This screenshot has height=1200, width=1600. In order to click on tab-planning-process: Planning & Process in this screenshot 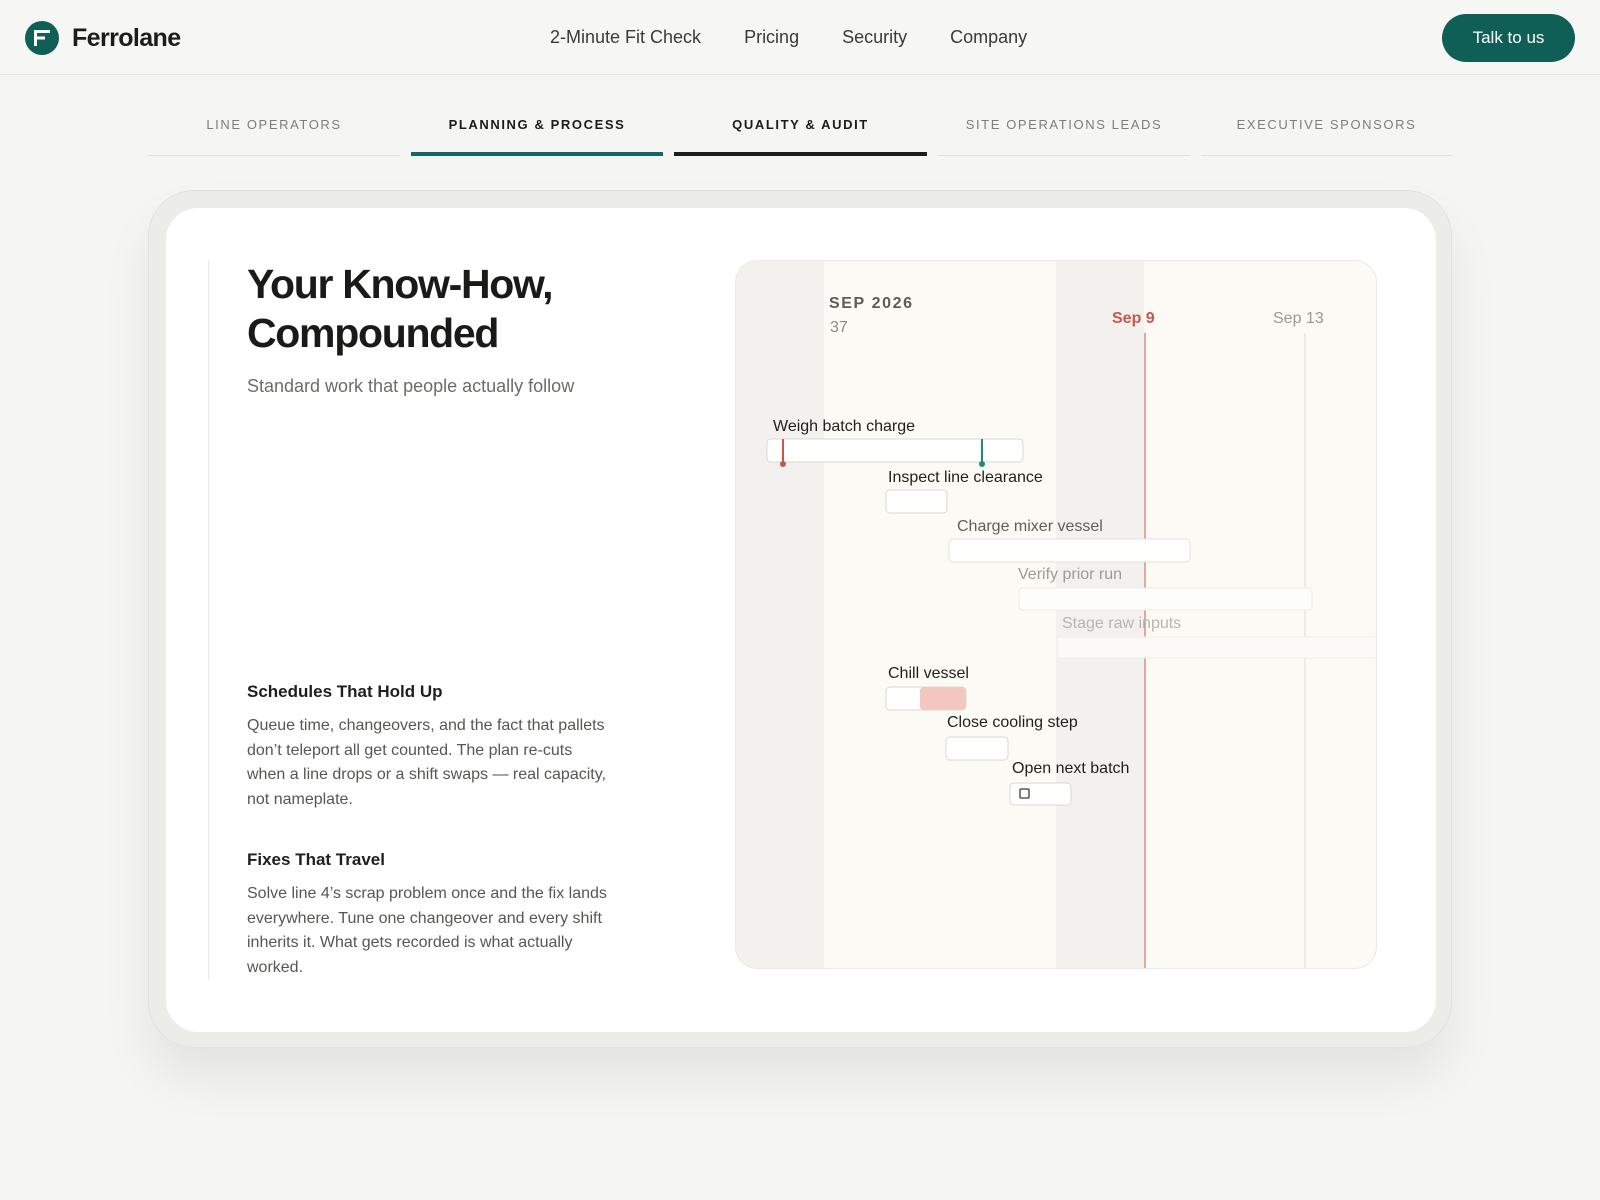, I will do `click(537, 134)`.